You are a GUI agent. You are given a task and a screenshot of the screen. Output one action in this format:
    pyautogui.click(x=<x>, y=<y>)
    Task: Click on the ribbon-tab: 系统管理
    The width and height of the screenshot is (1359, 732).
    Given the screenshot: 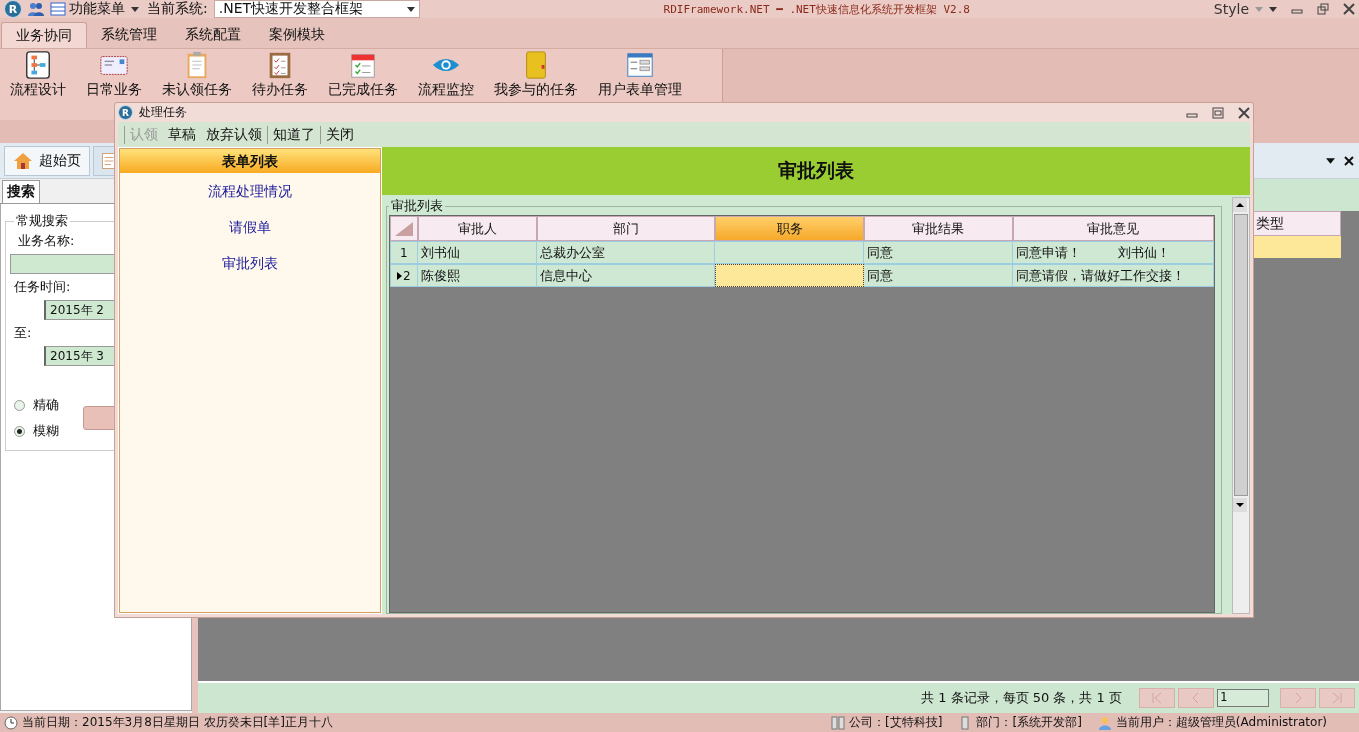 What is the action you would take?
    pyautogui.click(x=129, y=35)
    